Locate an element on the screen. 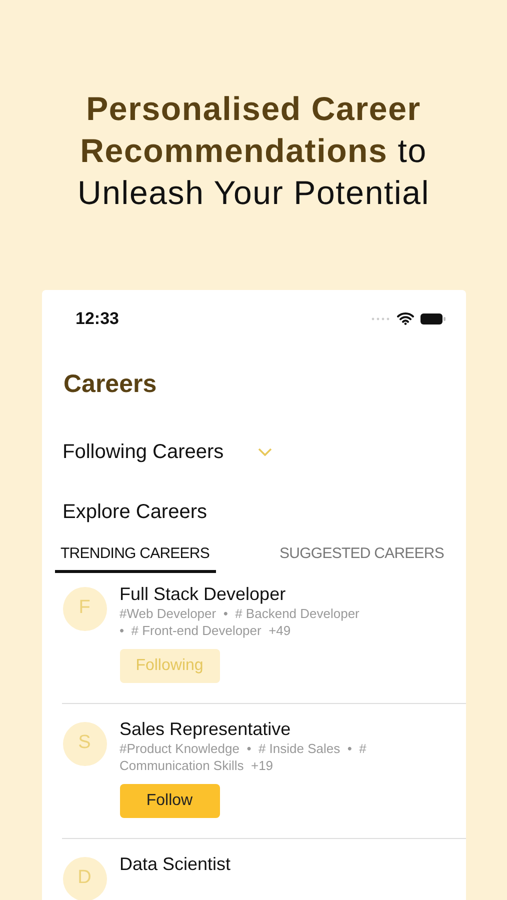  section-header: Explore Careers is located at coordinates (254, 512).